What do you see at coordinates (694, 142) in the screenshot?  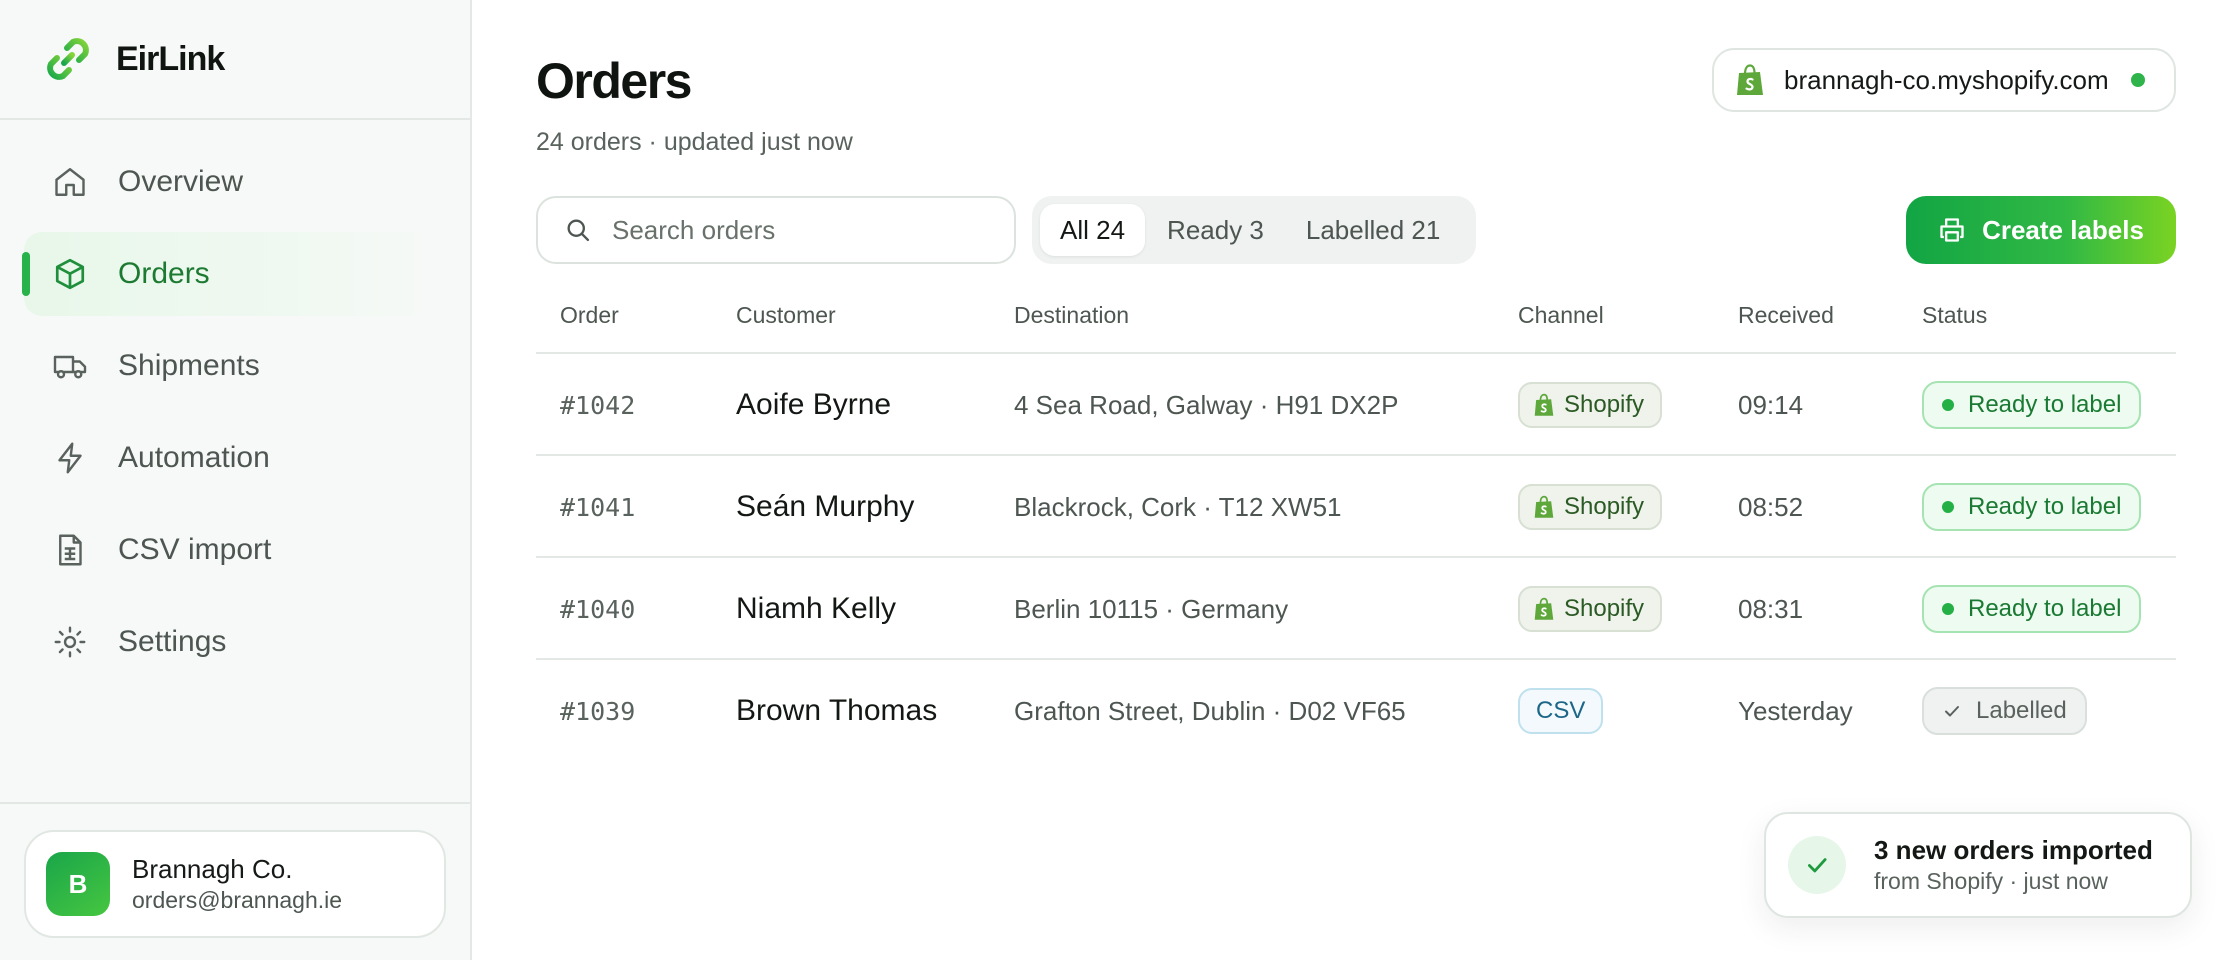 I see `page-subtitle: 24 orders · updated just now` at bounding box center [694, 142].